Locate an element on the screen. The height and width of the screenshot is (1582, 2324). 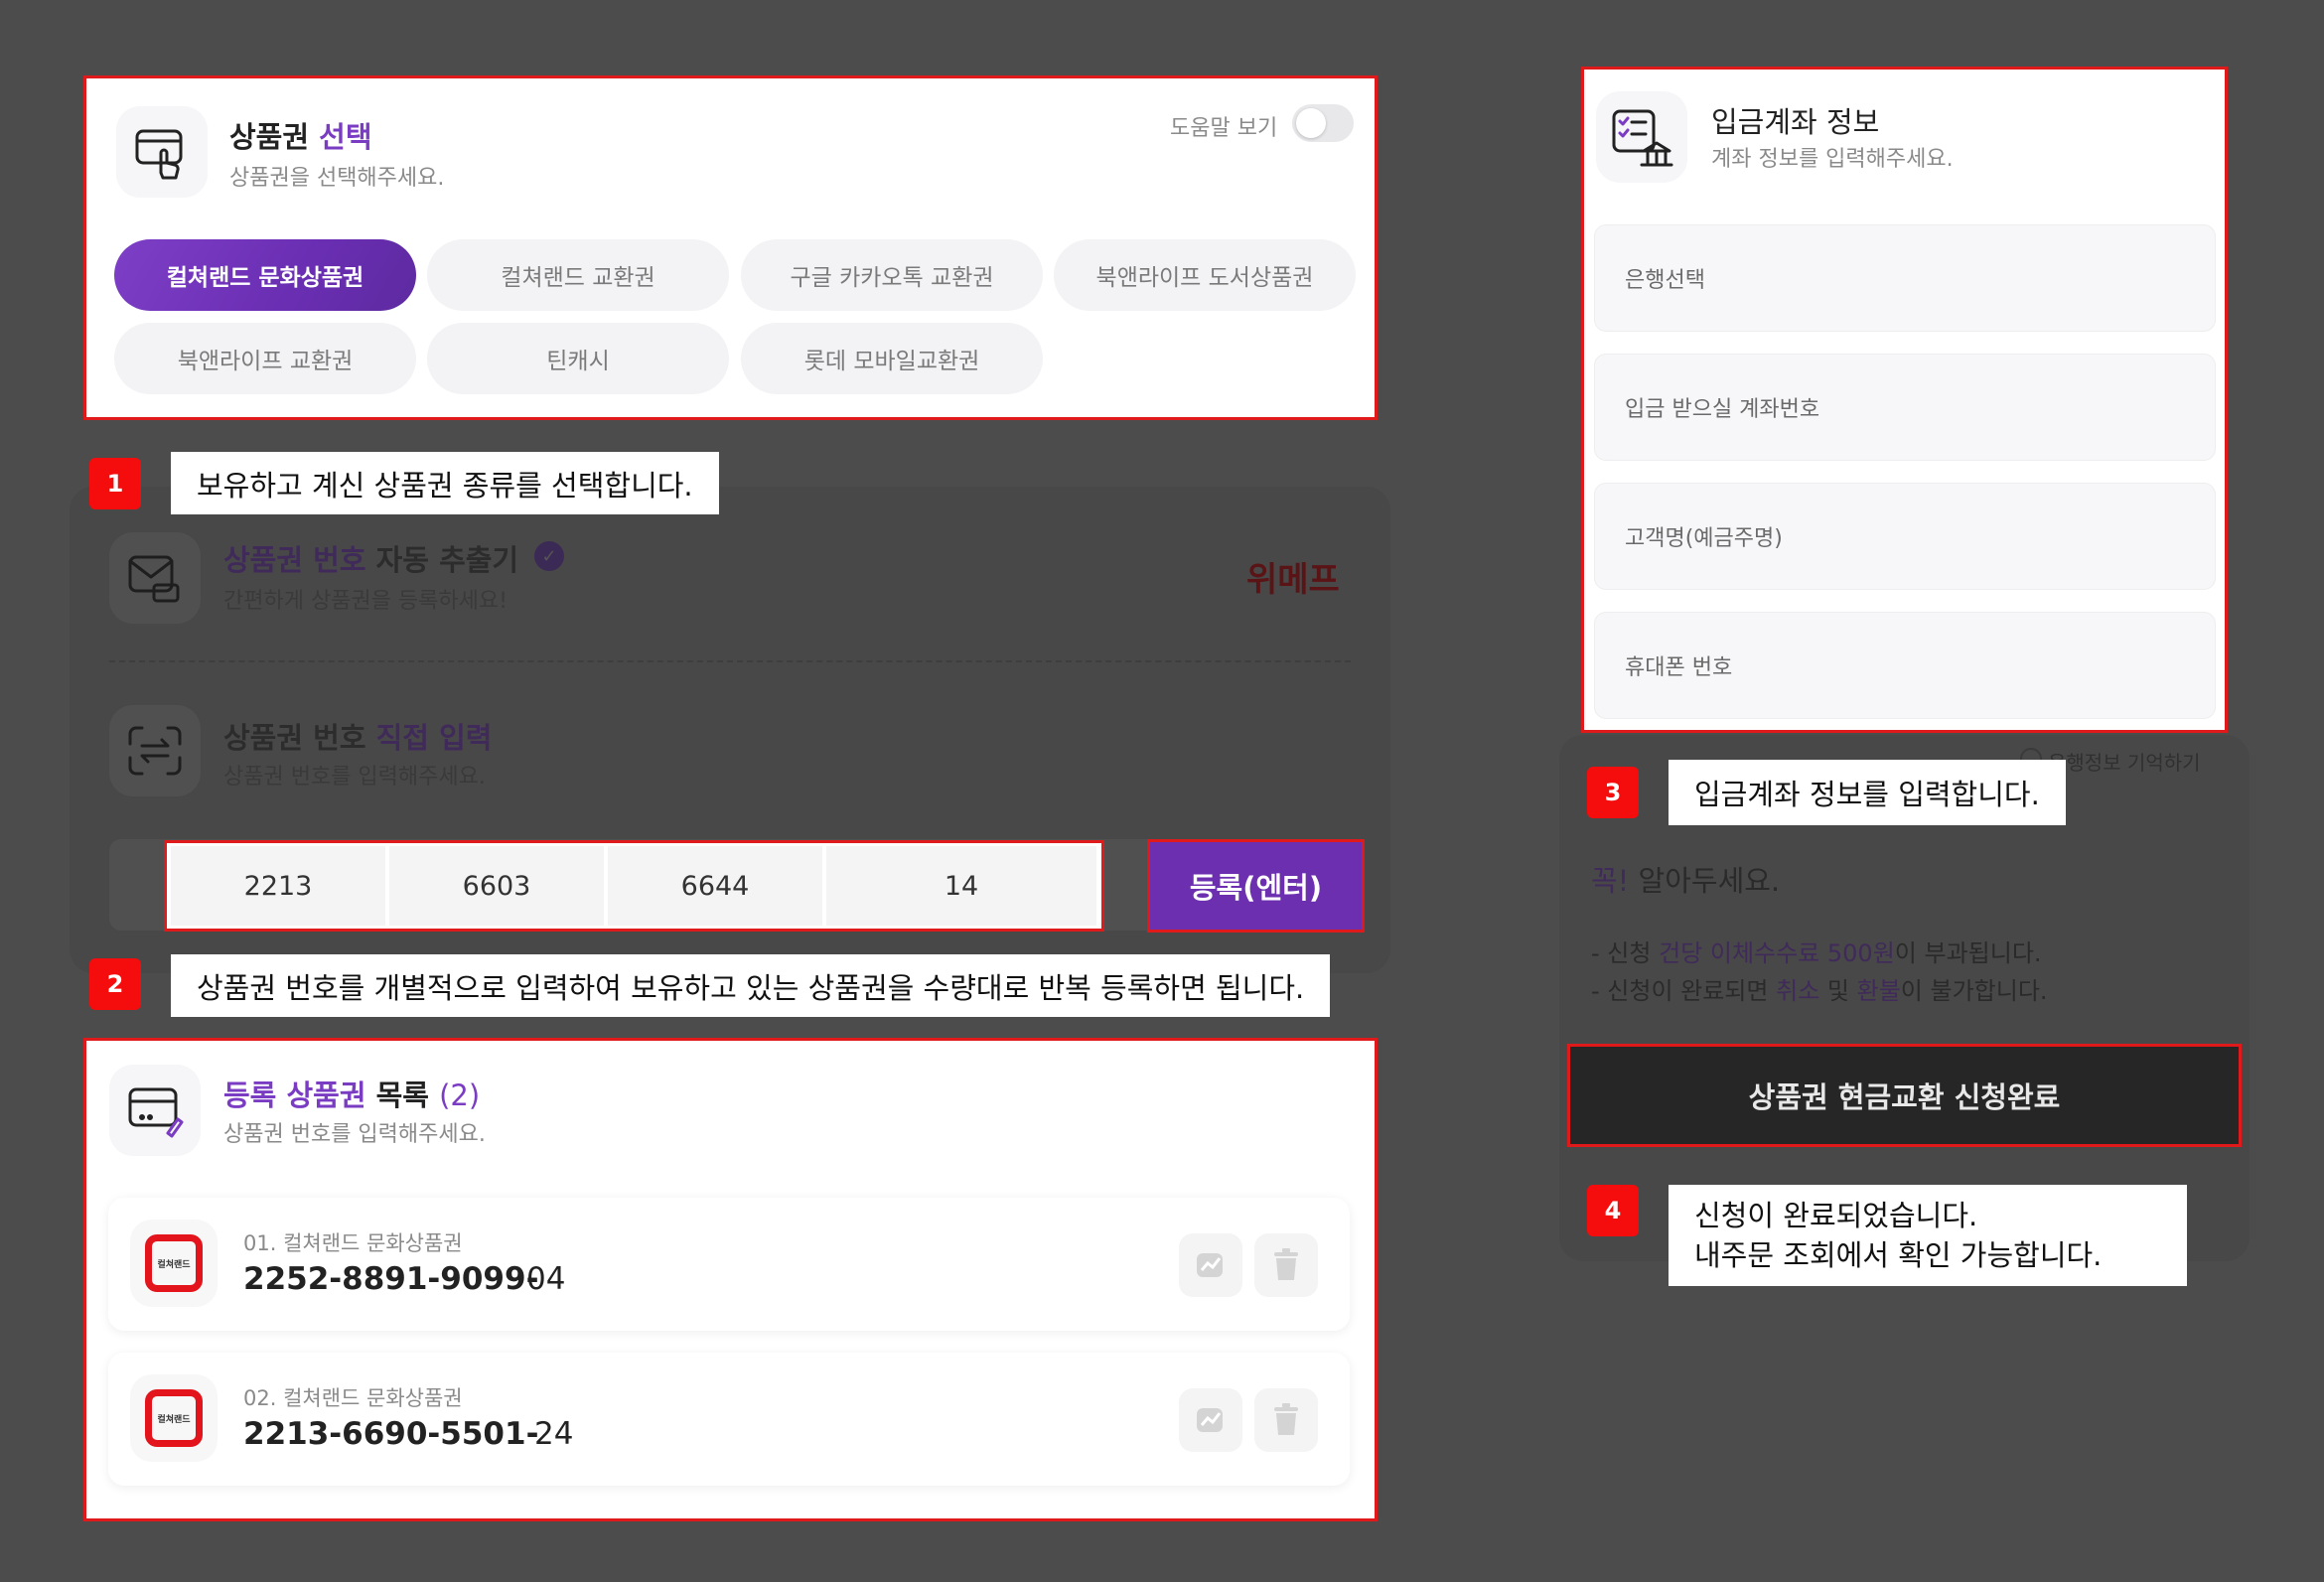
step-note-4: 신청이 완료되었습니다. 내주문 조회에서 확인 가능합니다. is located at coordinates (1928, 1235).